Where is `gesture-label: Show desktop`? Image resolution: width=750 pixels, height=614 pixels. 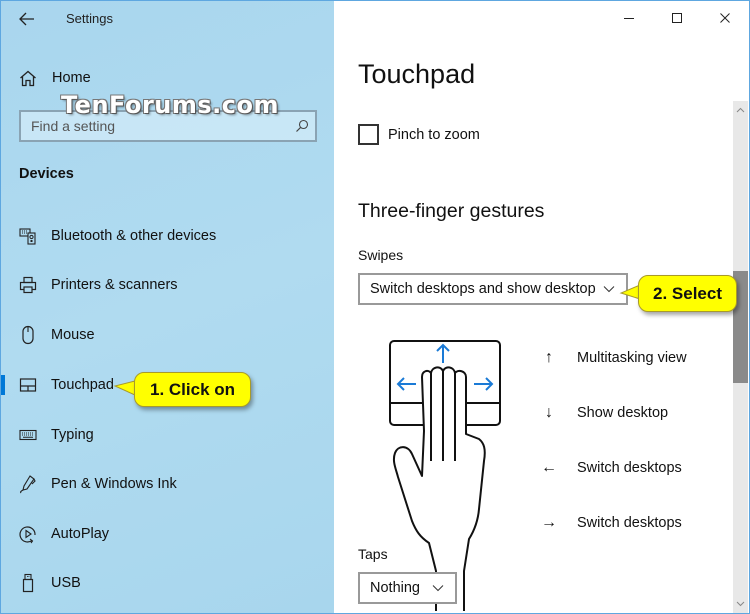 gesture-label: Show desktop is located at coordinates (623, 413).